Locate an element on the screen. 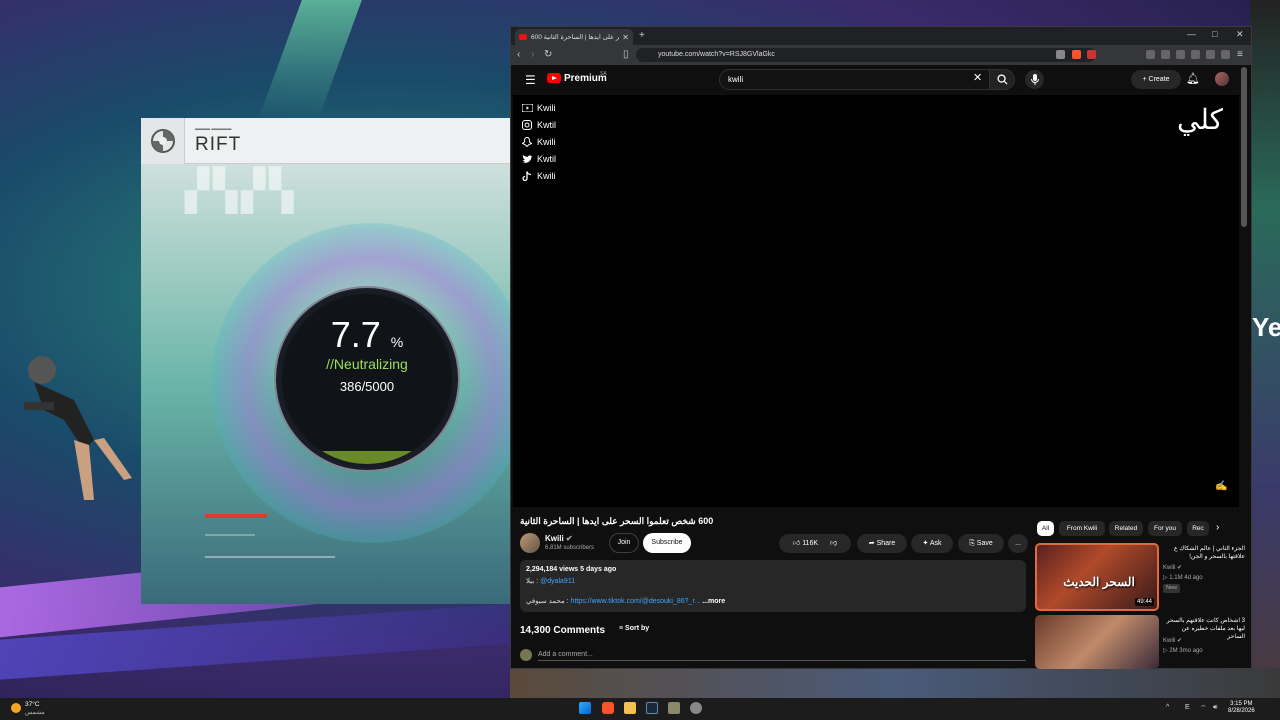 The width and height of the screenshot is (1280, 720). rift-percentage: 7.7 % is located at coordinates (367, 334).